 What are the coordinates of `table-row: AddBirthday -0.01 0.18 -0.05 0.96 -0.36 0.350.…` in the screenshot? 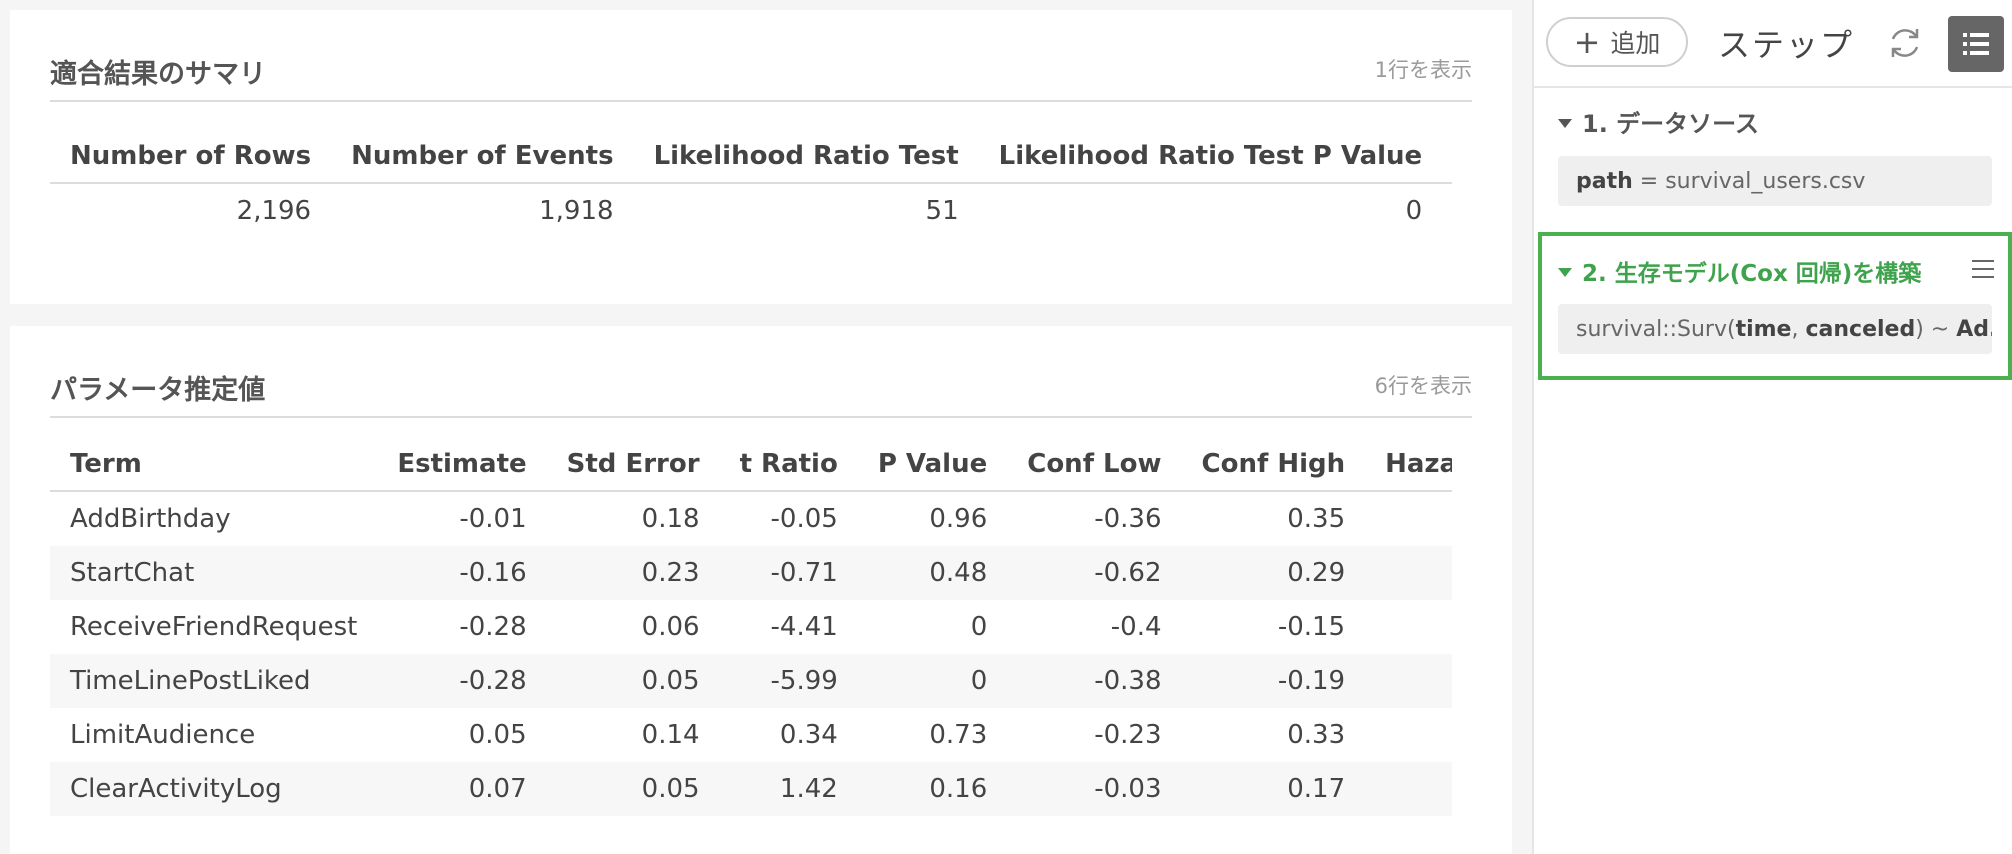 It's located at (751, 518).